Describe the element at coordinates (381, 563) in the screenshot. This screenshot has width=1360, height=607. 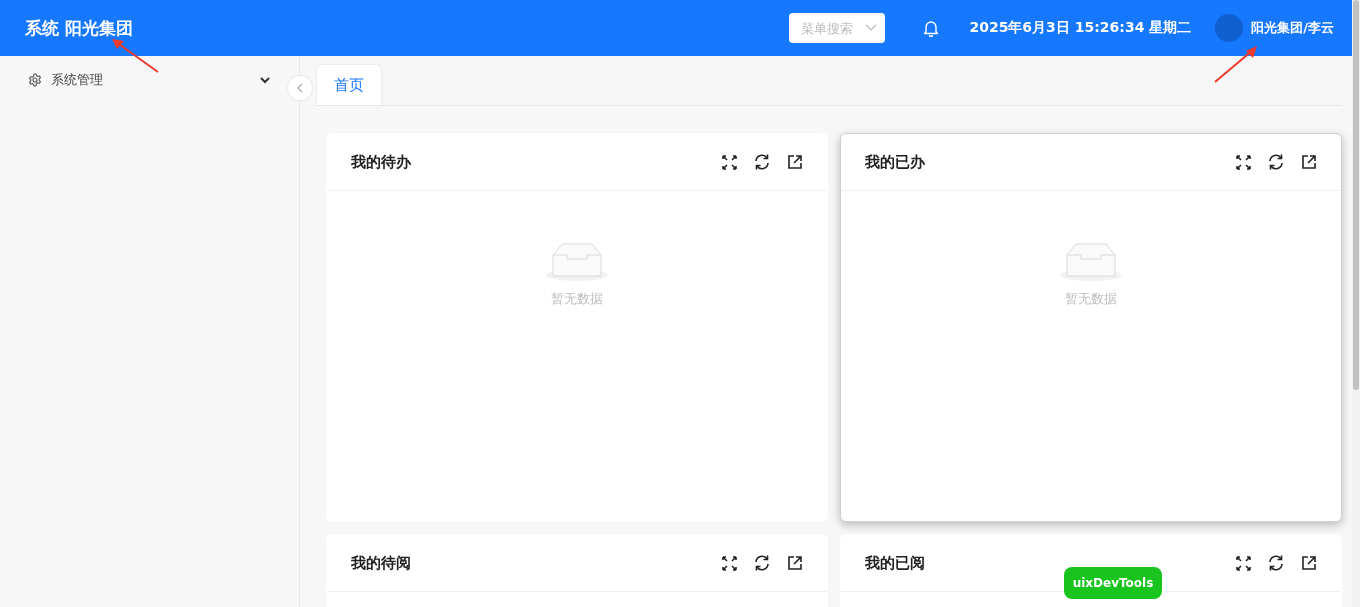
I see `card-title: 我的待阅` at that location.